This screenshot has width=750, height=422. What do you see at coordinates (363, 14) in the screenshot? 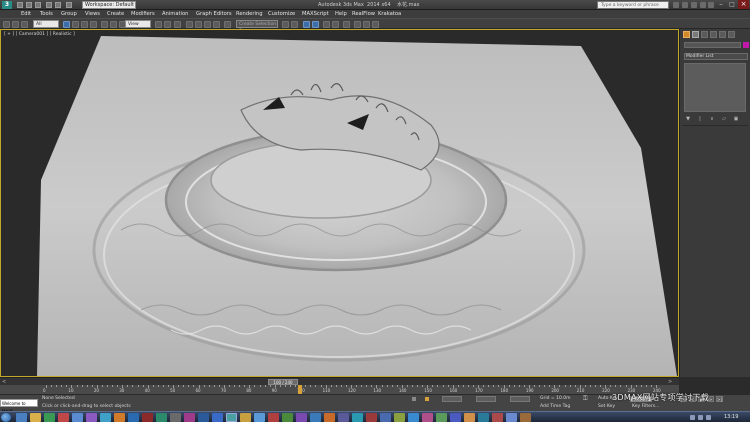
I see `menu-realflow: RealFlow` at bounding box center [363, 14].